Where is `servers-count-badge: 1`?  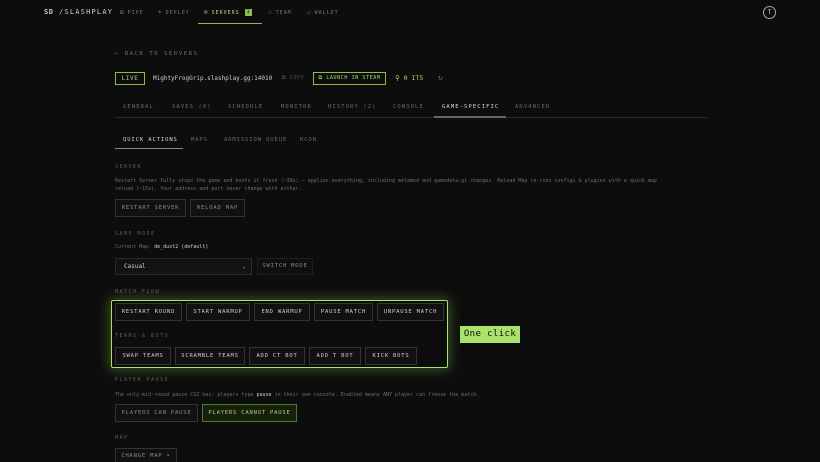
servers-count-badge: 1 is located at coordinates (248, 12).